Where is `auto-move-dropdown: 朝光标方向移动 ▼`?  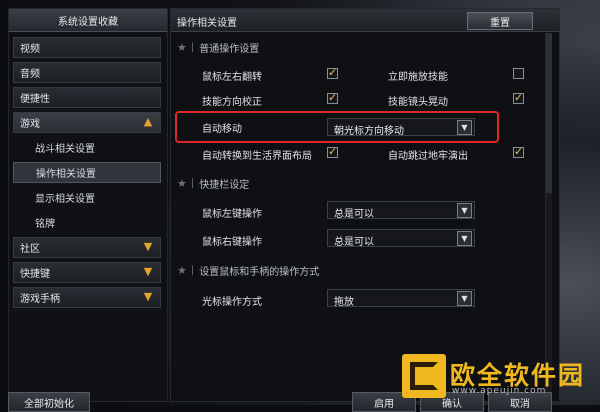 auto-move-dropdown: 朝光标方向移动 ▼ is located at coordinates (401, 127).